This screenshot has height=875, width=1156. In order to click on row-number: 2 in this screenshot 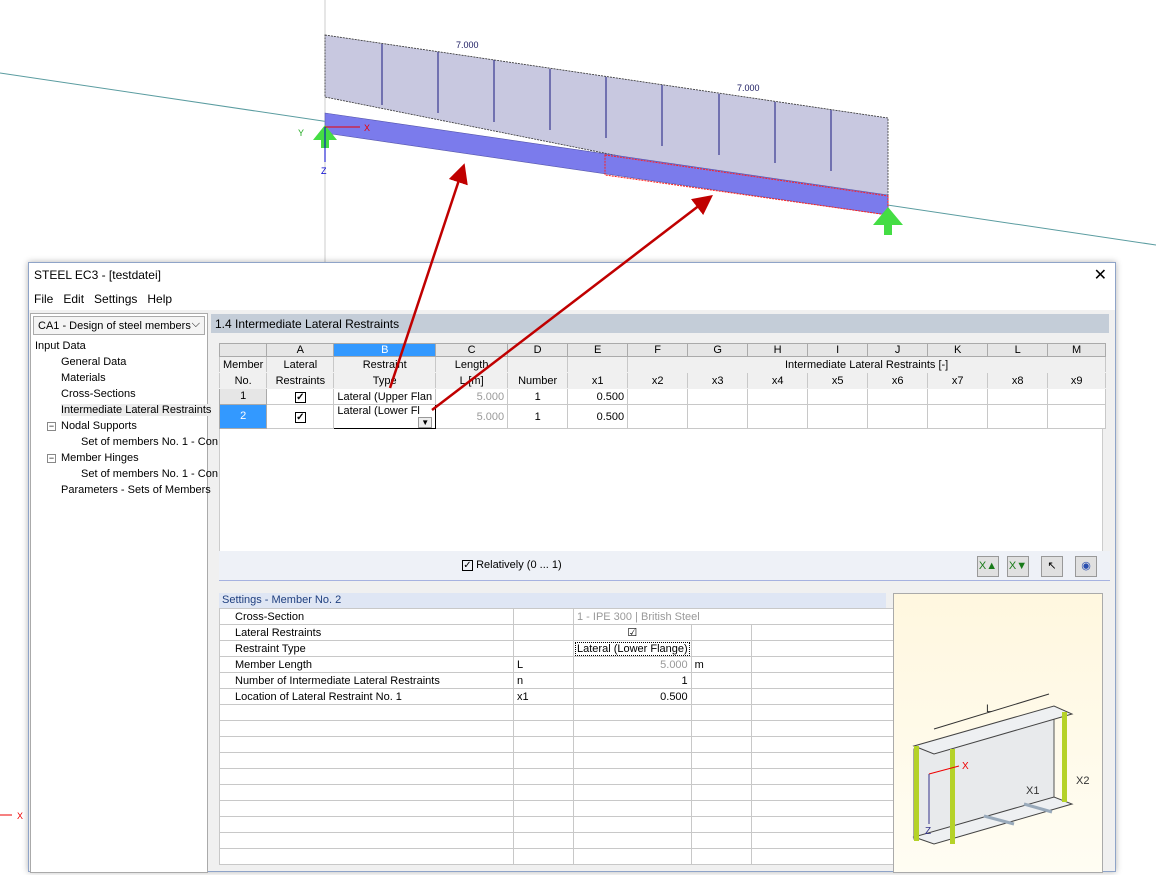, I will do `click(243, 416)`.